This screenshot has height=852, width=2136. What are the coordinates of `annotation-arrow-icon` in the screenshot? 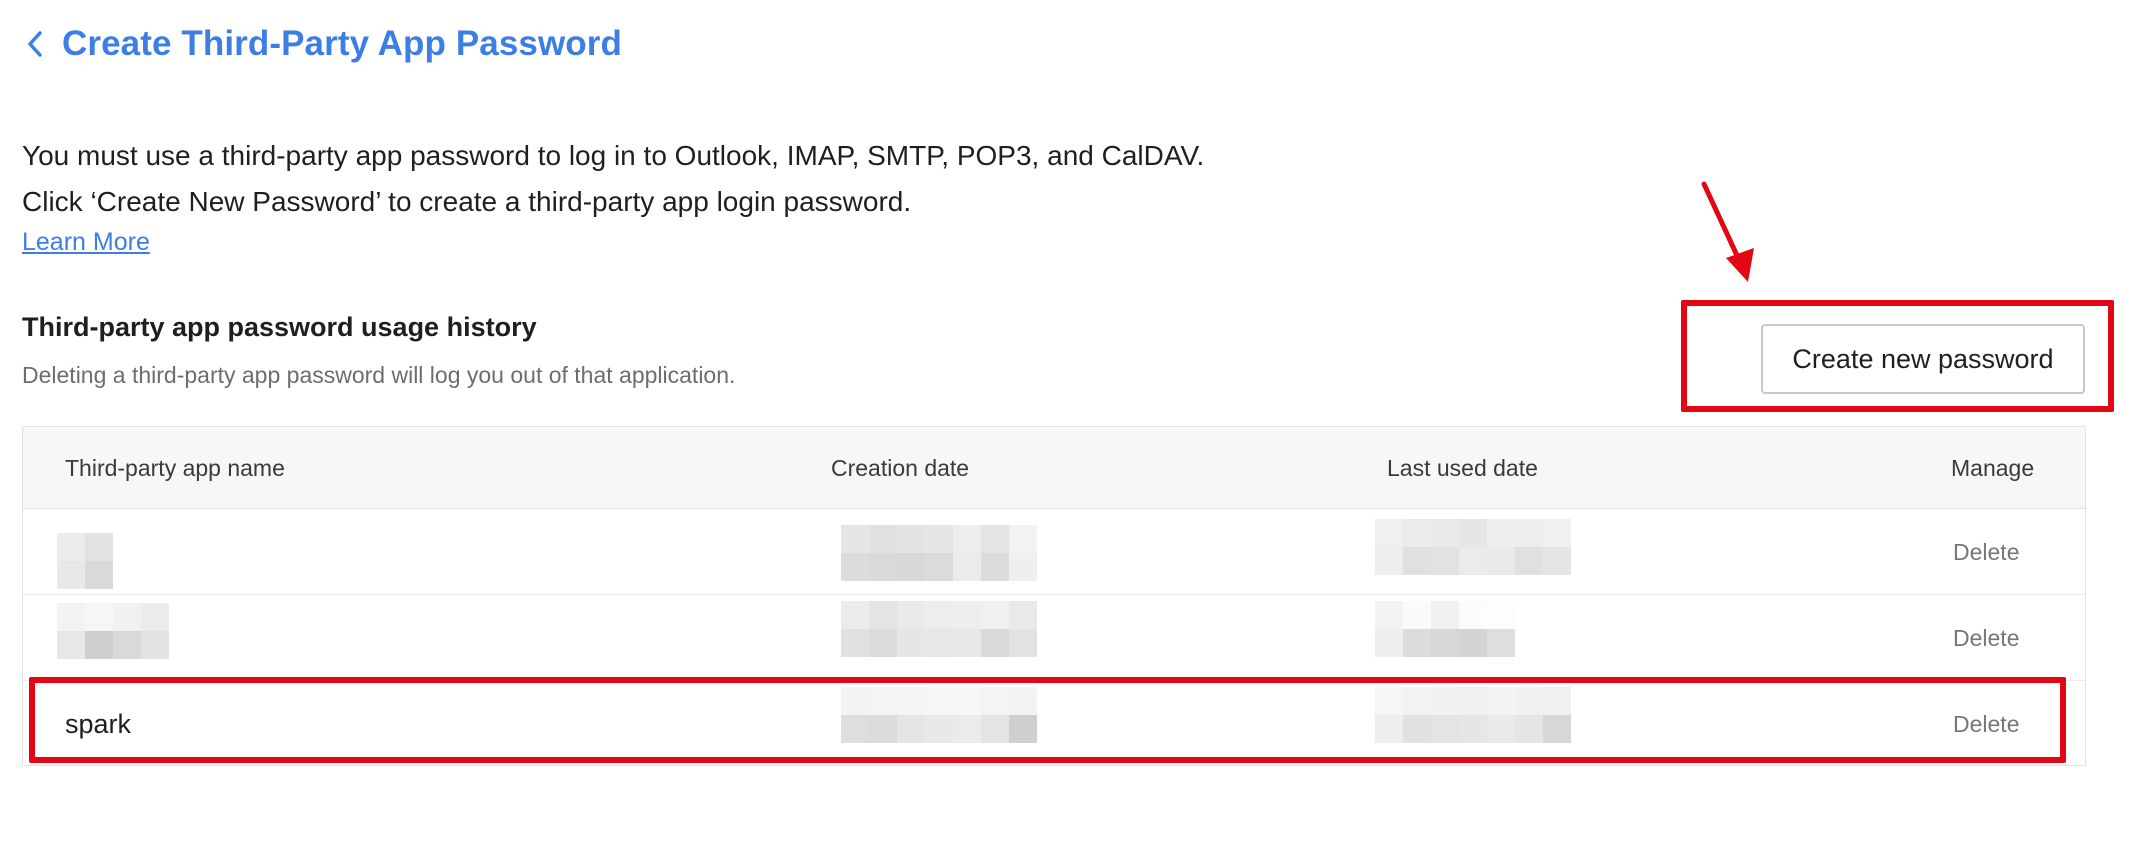 It's located at (1727, 231).